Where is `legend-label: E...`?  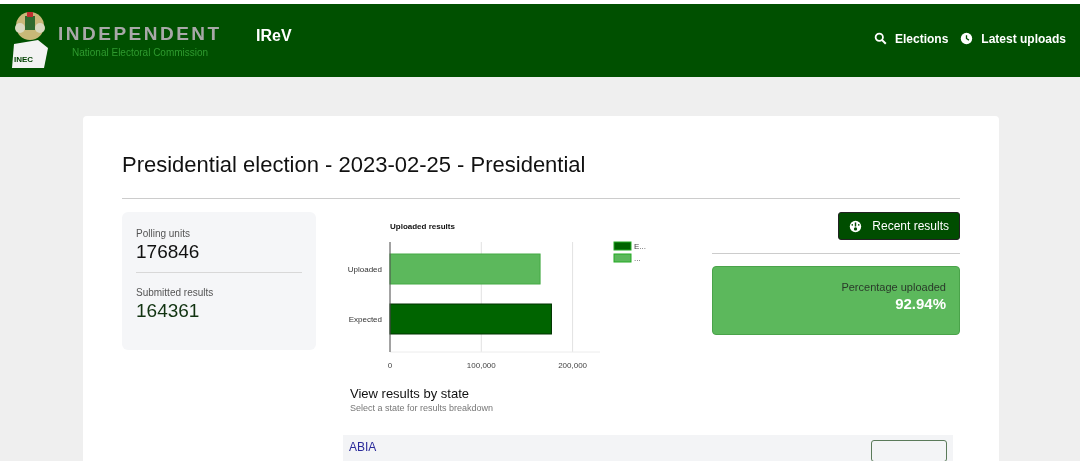 legend-label: E... is located at coordinates (640, 246).